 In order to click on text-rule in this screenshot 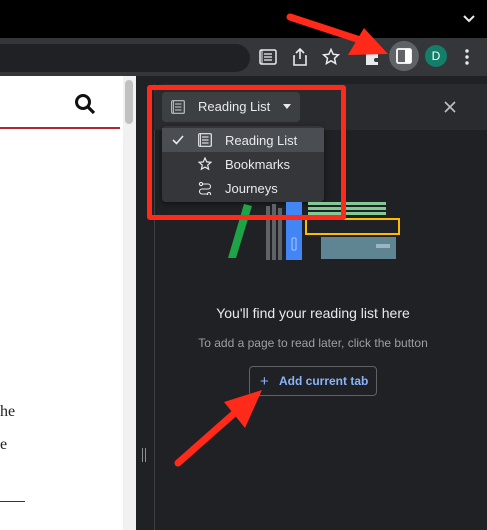, I will do `click(12, 501)`.